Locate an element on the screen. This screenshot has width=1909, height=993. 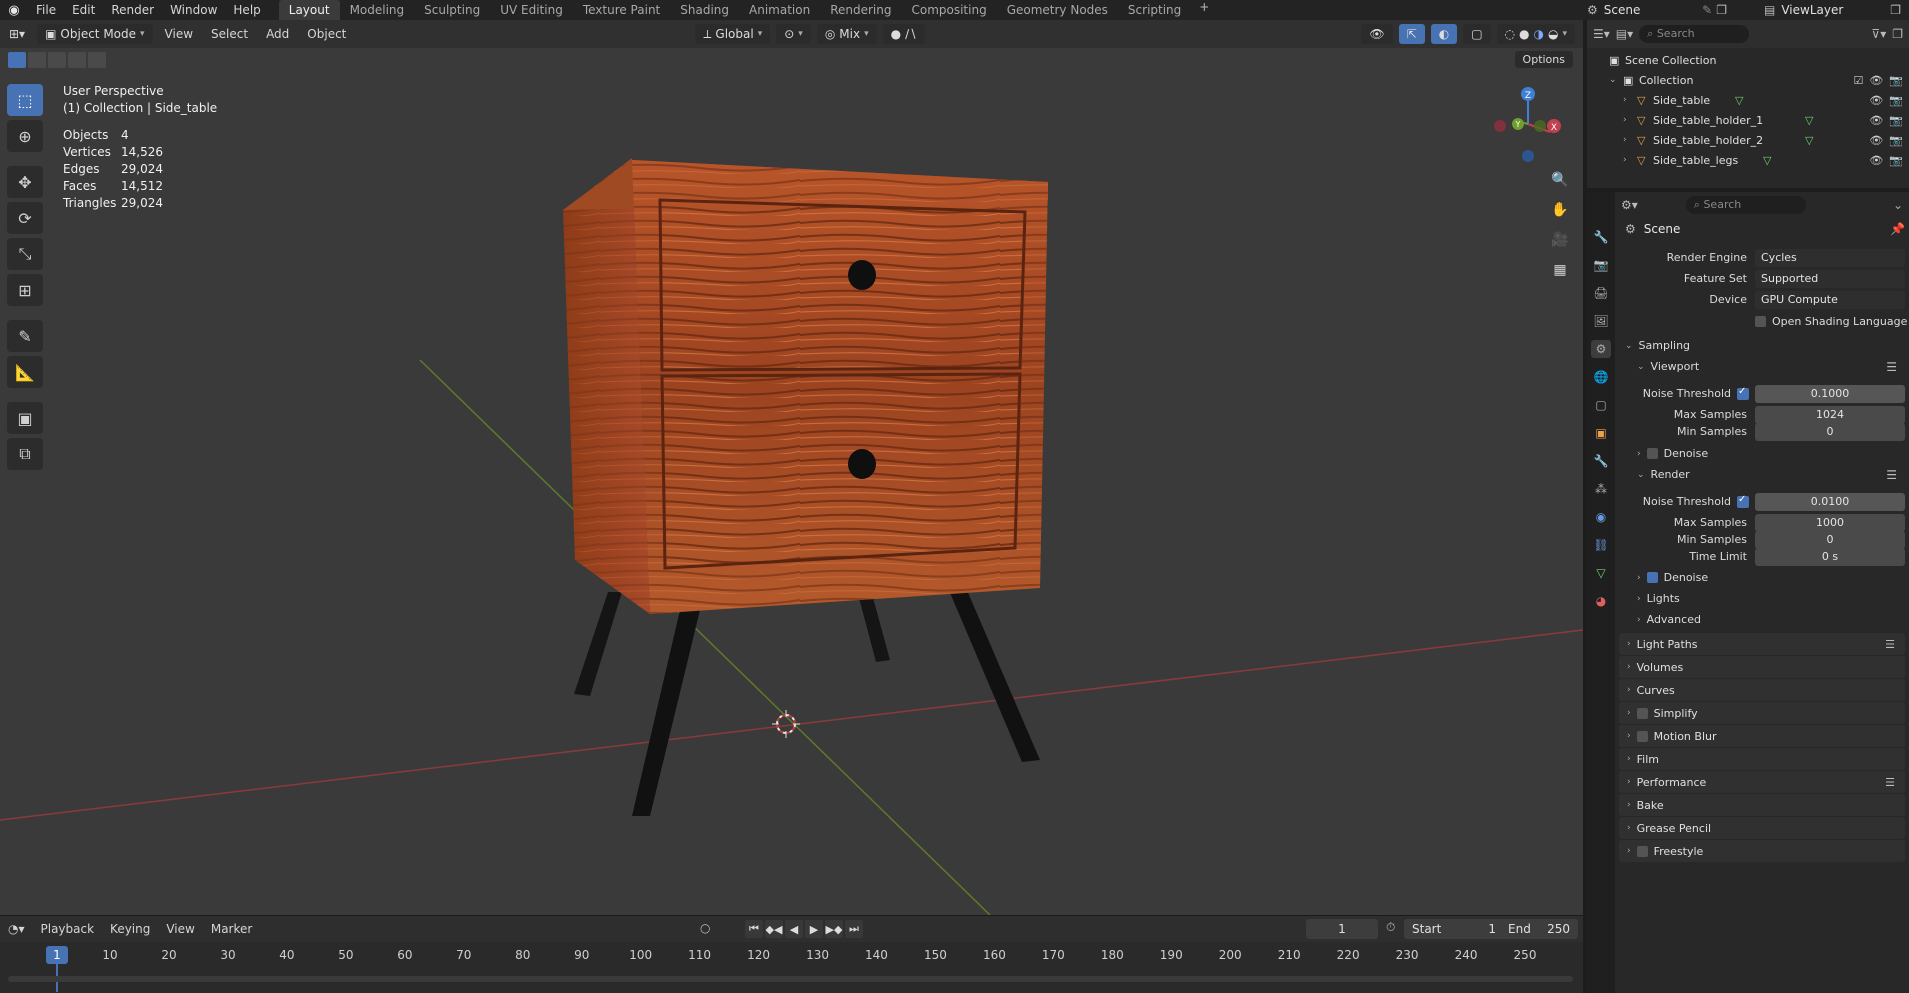
tree-row-object: › ▽ Side_table_holder_1 ▽ 👁 📷 is located at coordinates (1748, 120).